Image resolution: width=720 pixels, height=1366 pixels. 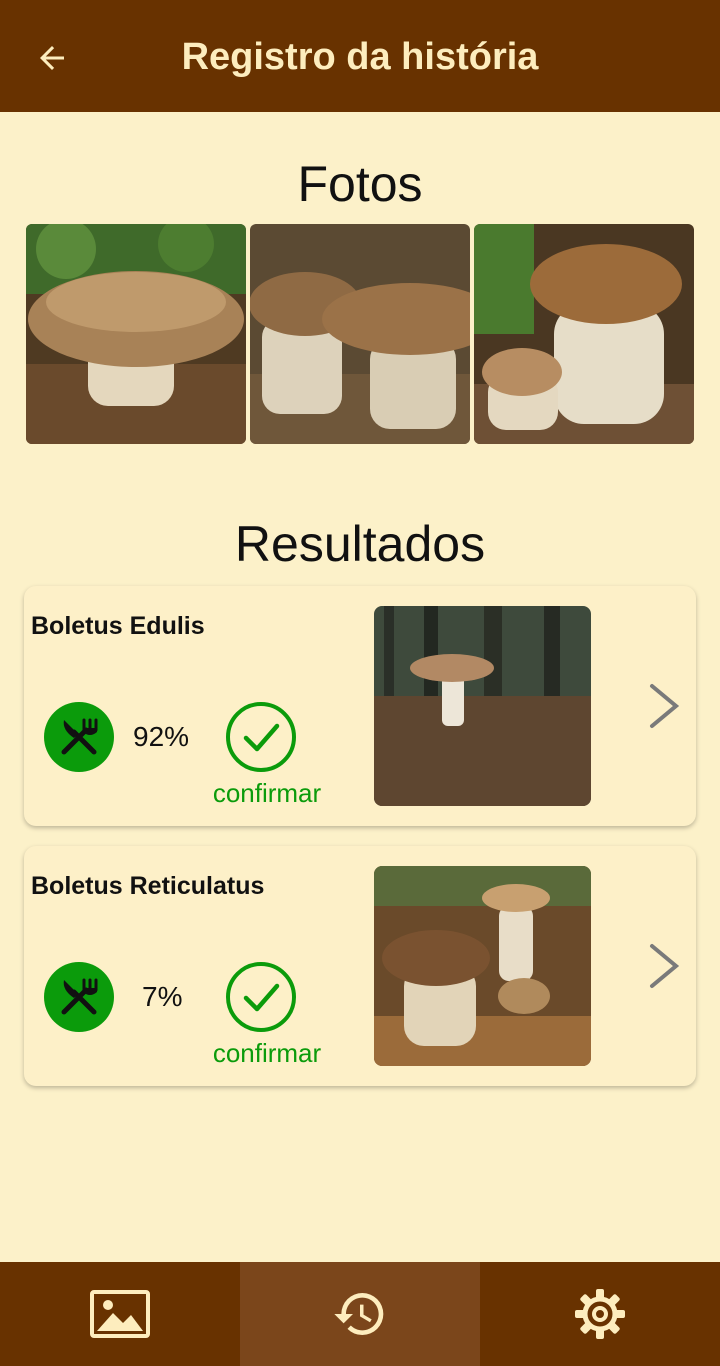 I want to click on photo-strip, so click(x=360, y=334).